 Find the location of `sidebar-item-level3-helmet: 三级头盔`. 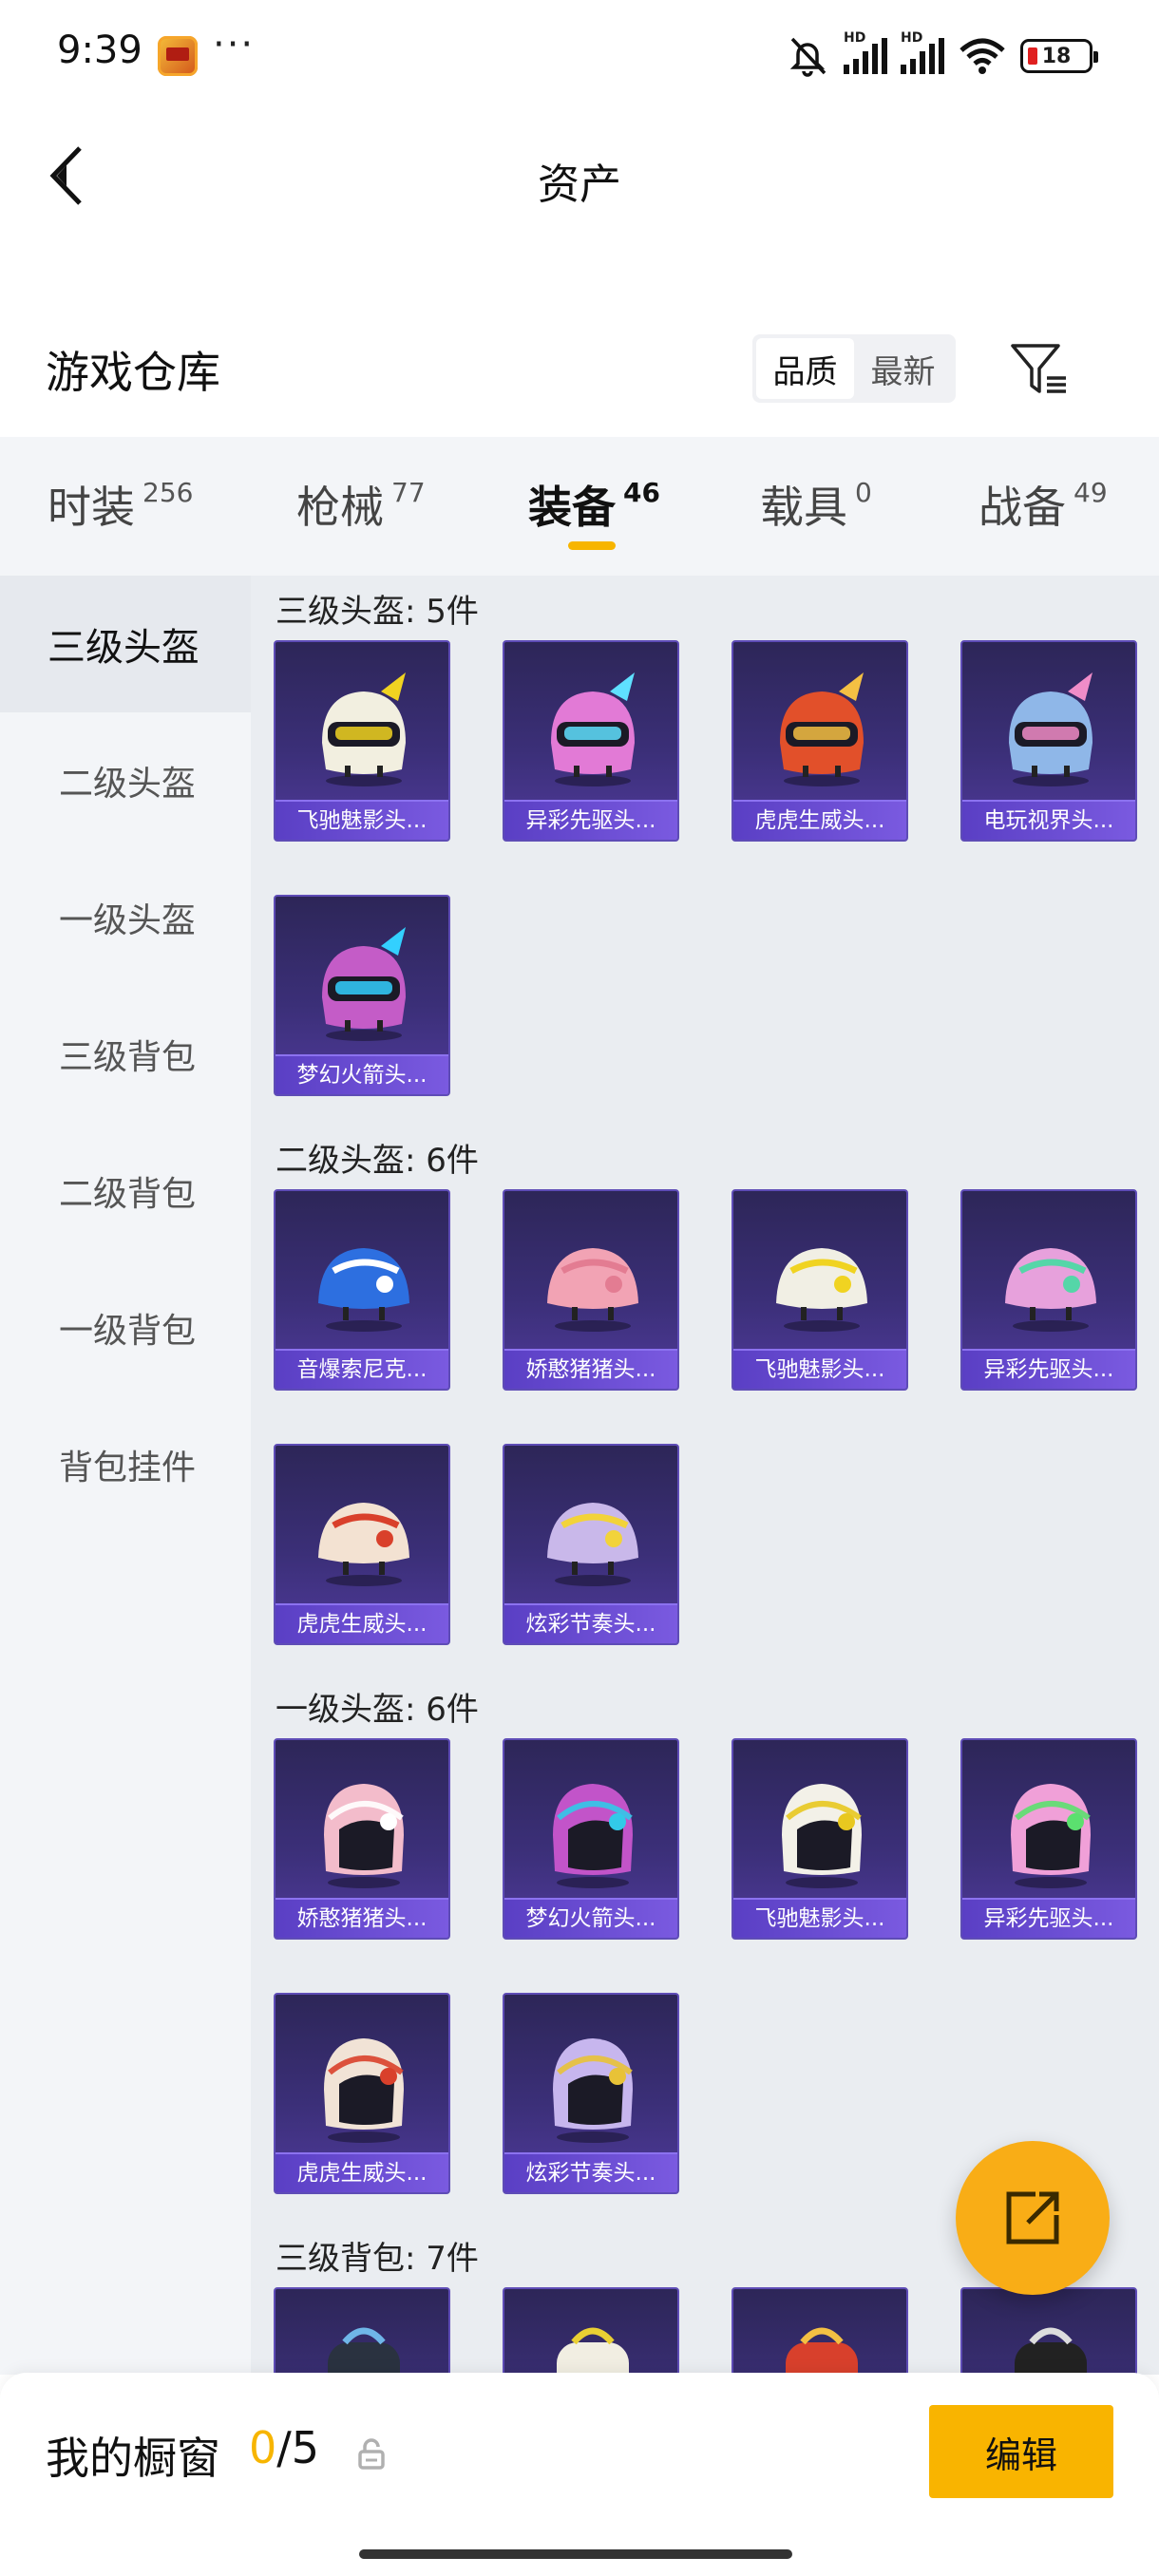

sidebar-item-level3-helmet: 三级头盔 is located at coordinates (125, 644).